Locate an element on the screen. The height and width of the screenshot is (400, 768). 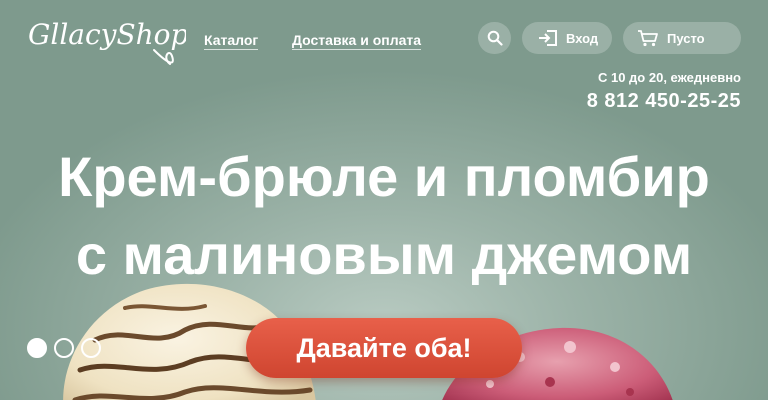
cta-button: Давайте оба! is located at coordinates (384, 348).